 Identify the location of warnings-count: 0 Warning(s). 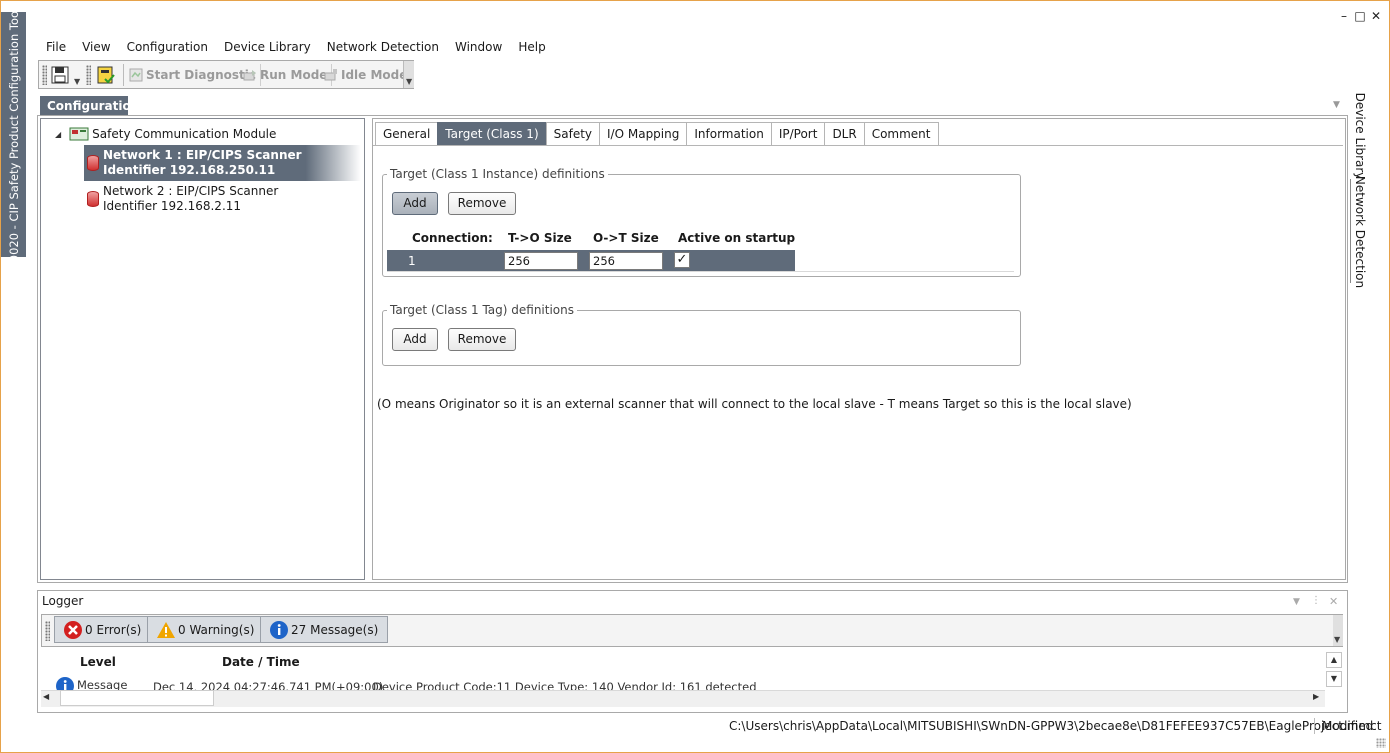
(216, 629).